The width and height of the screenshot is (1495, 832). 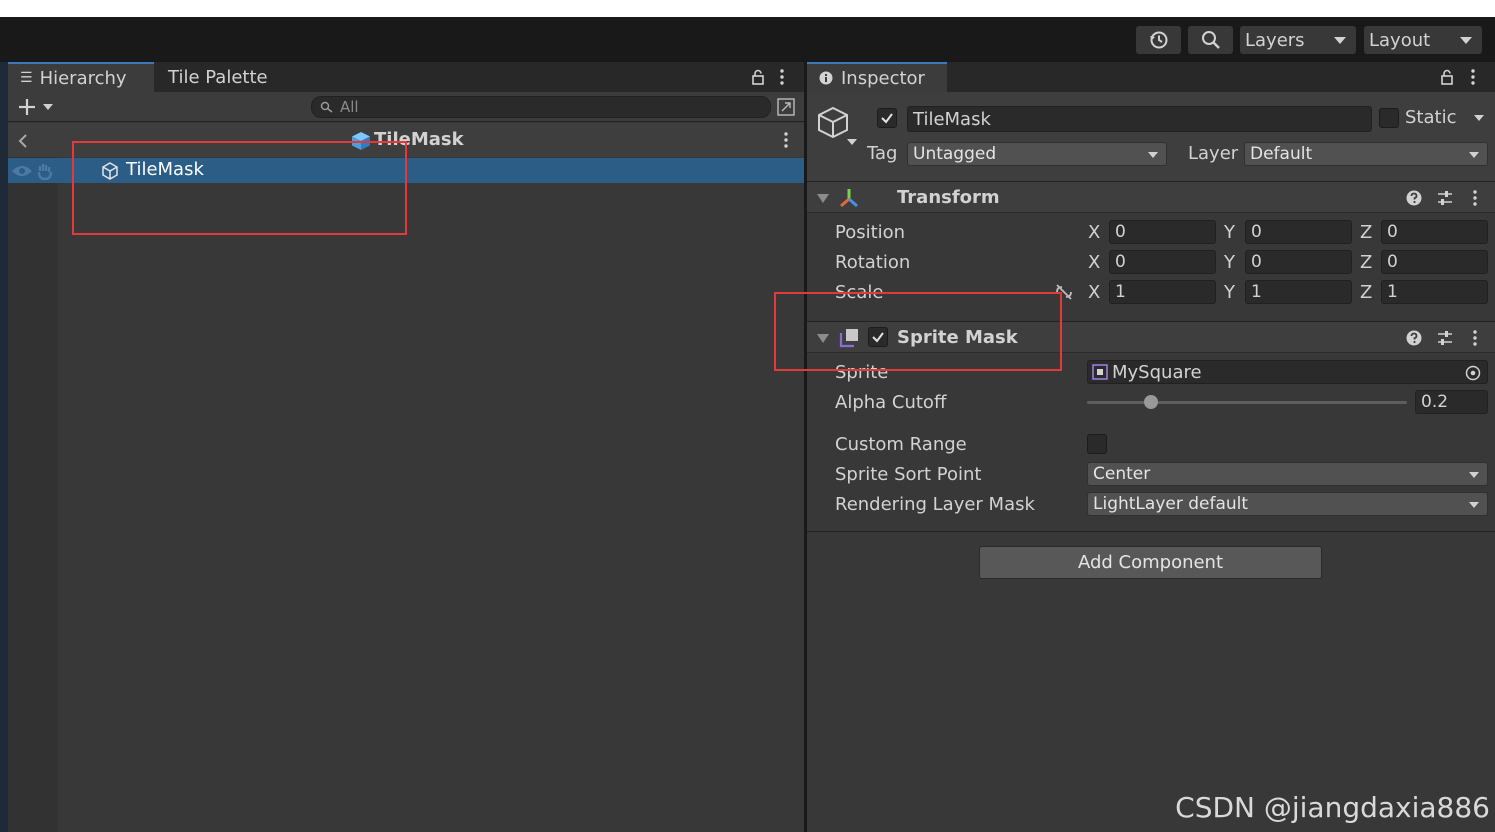 What do you see at coordinates (1366, 232) in the screenshot?
I see `axis-z-label: Z` at bounding box center [1366, 232].